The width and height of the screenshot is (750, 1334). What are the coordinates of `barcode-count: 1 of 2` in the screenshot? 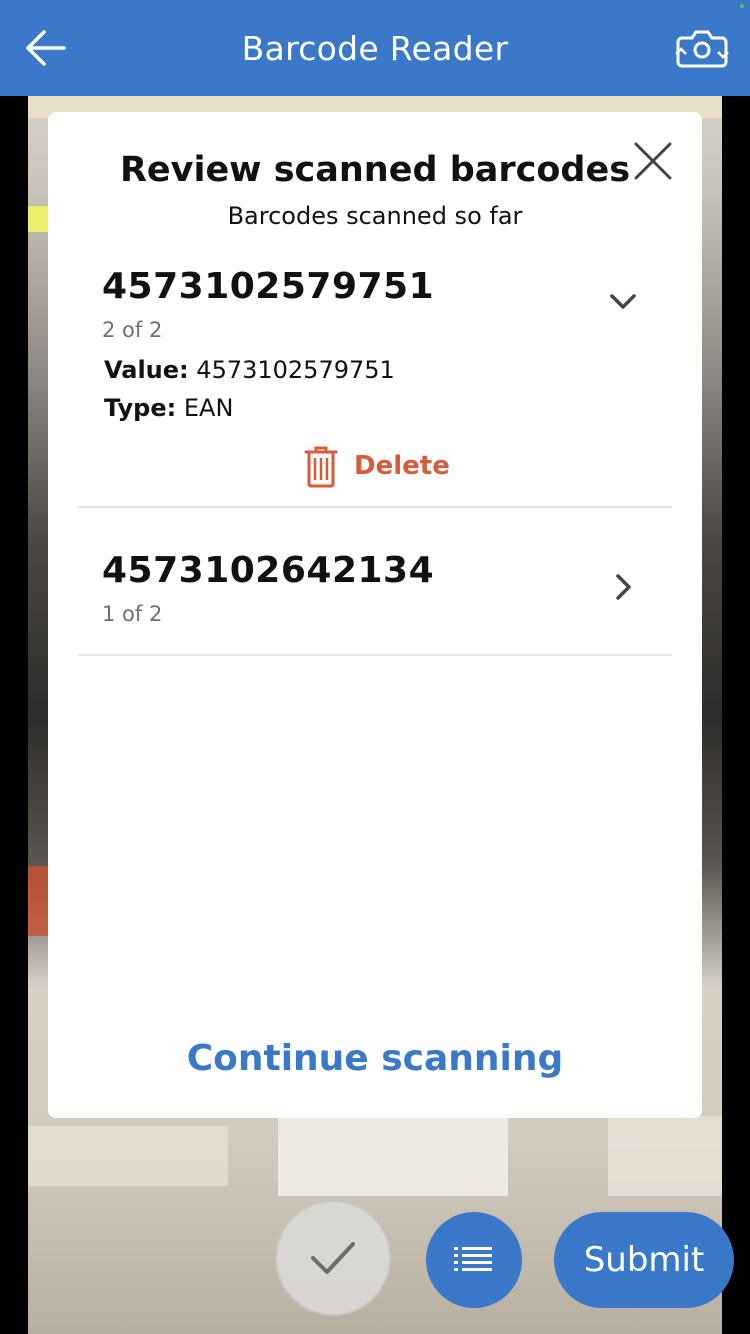 It's located at (132, 614).